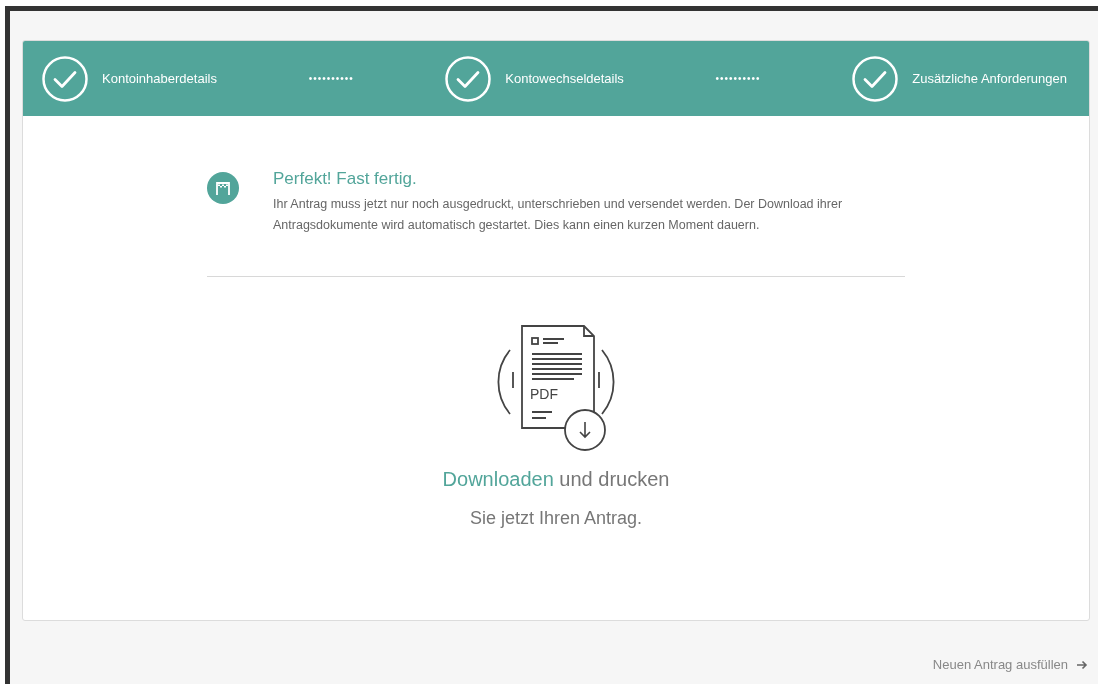 This screenshot has width=1098, height=684. I want to click on finish-flag-icon, so click(223, 188).